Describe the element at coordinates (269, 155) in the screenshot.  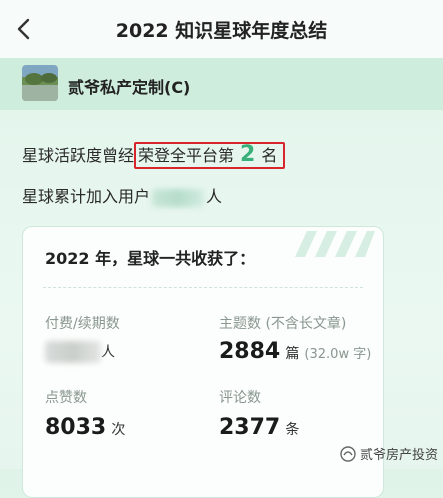
I see `ranking-suffix: 名` at that location.